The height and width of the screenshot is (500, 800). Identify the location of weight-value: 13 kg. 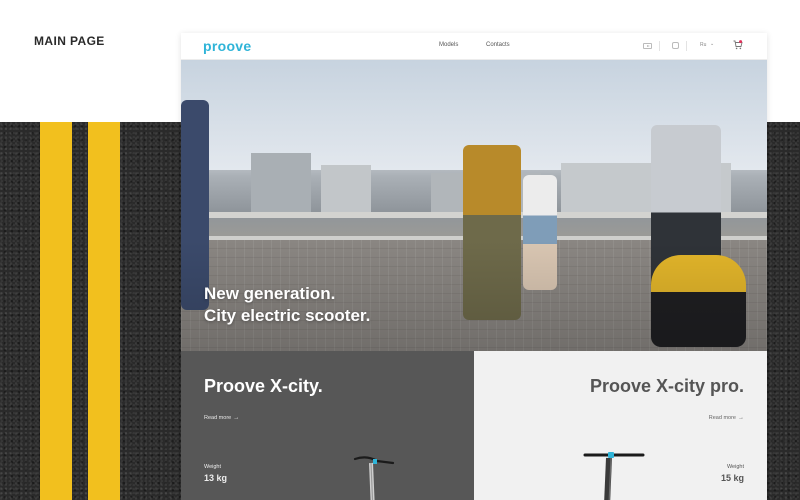
(216, 478).